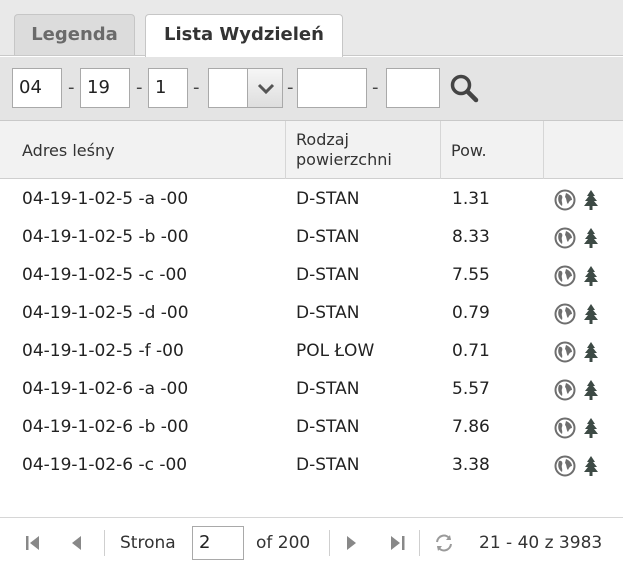 This screenshot has height=567, width=623. I want to click on filter-field-1: 04, so click(37, 88).